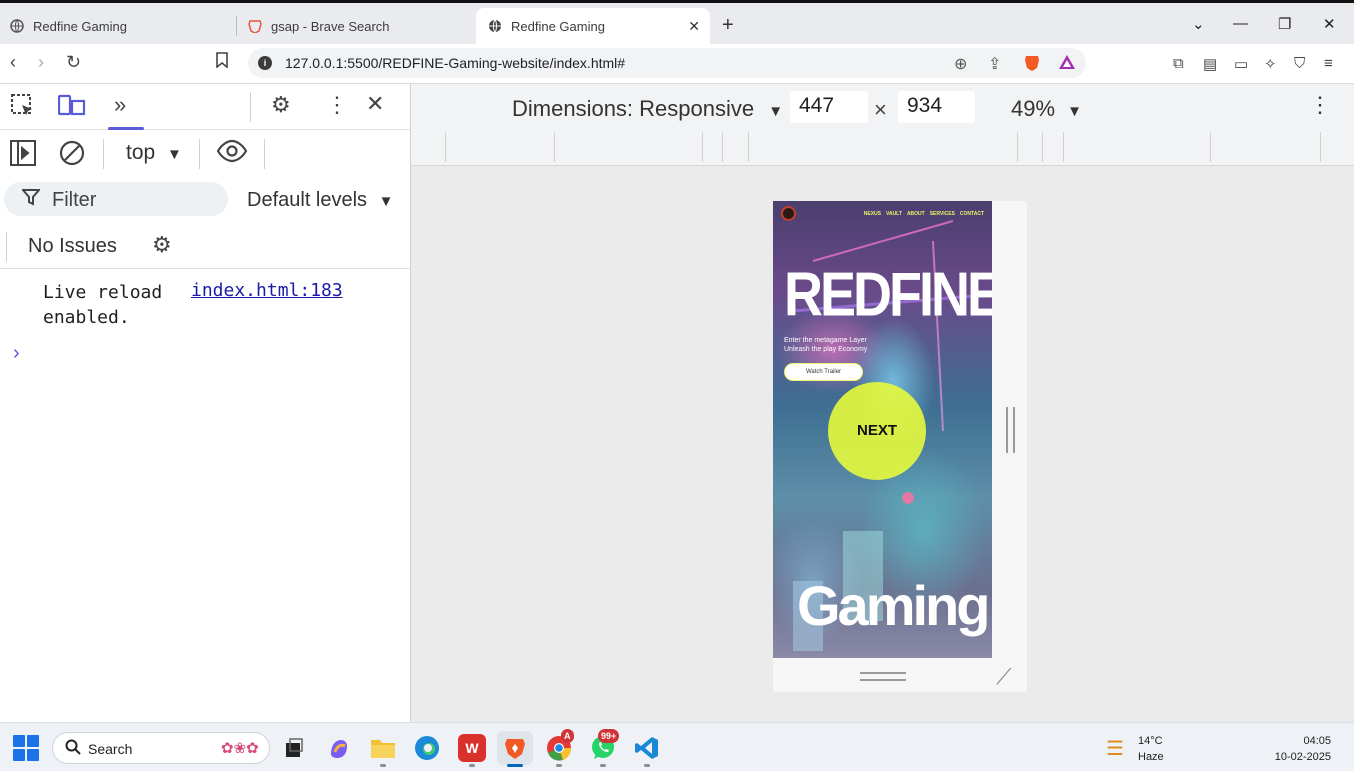  What do you see at coordinates (281, 105) in the screenshot?
I see `settings-gear-icon: ⚙` at bounding box center [281, 105].